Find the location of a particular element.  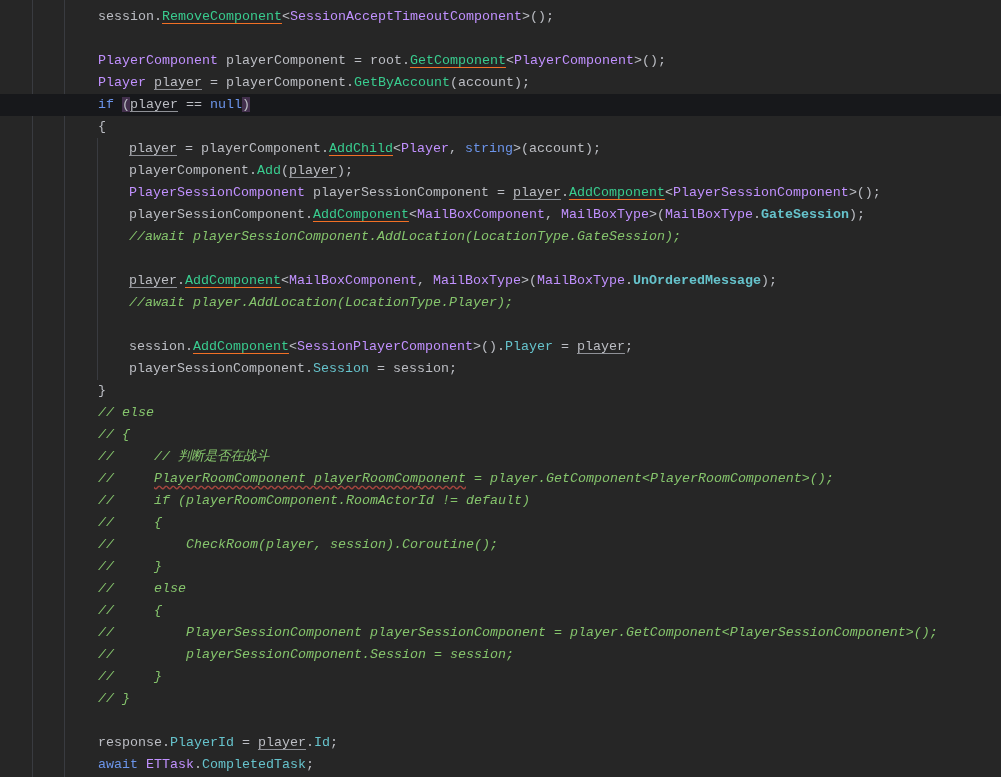

code-line: Player player = playerComponent.GetByAccount(account); is located at coordinates (314, 83).